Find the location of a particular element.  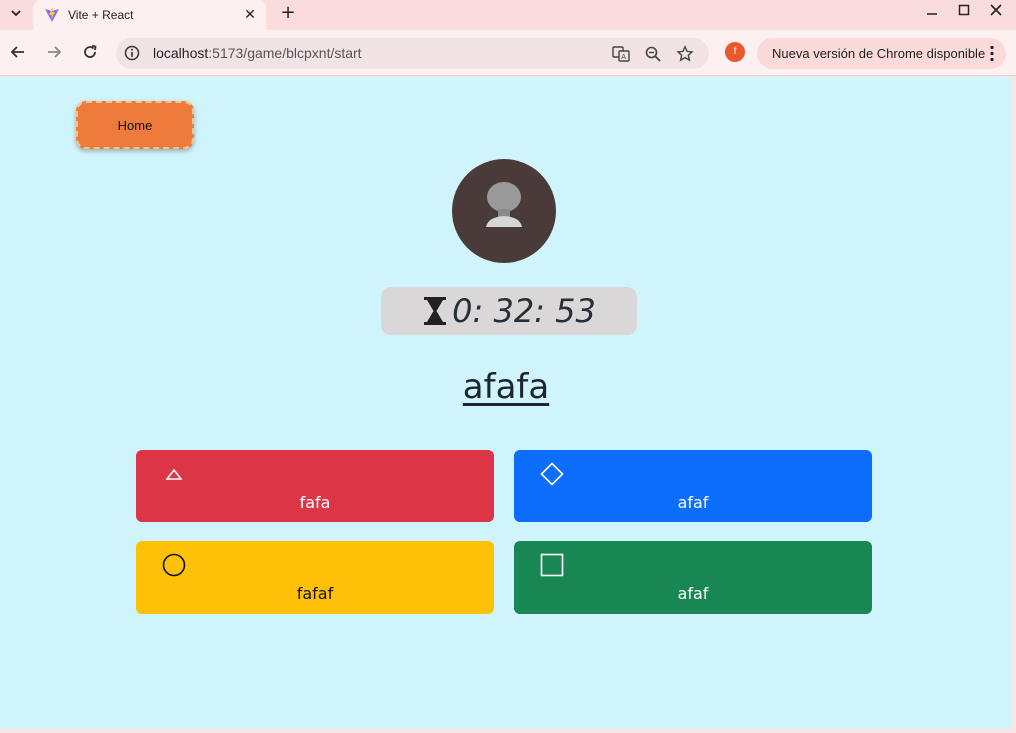

tab-search-button is located at coordinates (16, 13).